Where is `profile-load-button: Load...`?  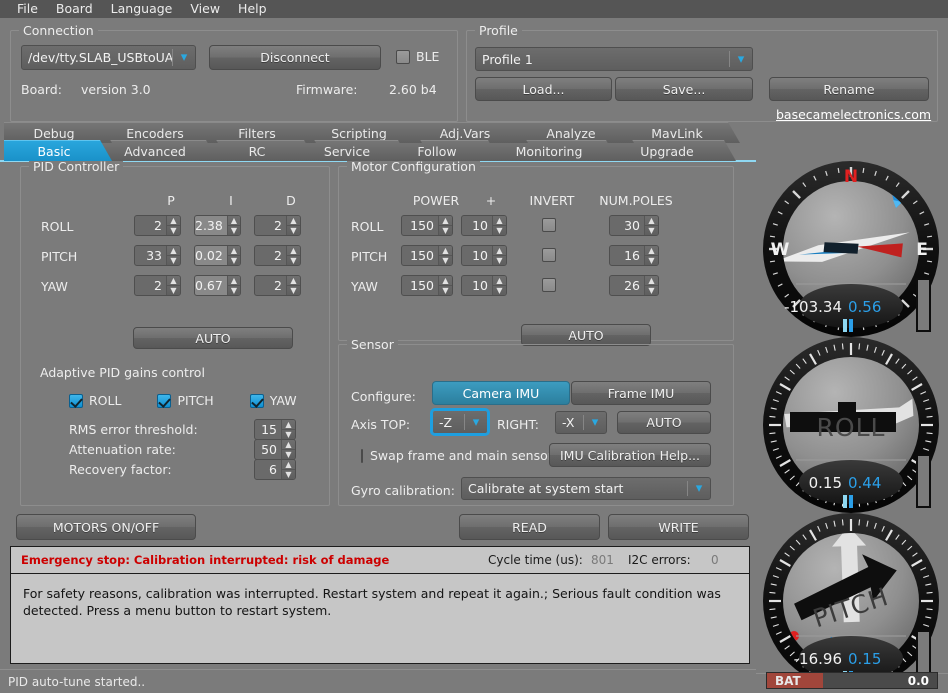 profile-load-button: Load... is located at coordinates (543, 89).